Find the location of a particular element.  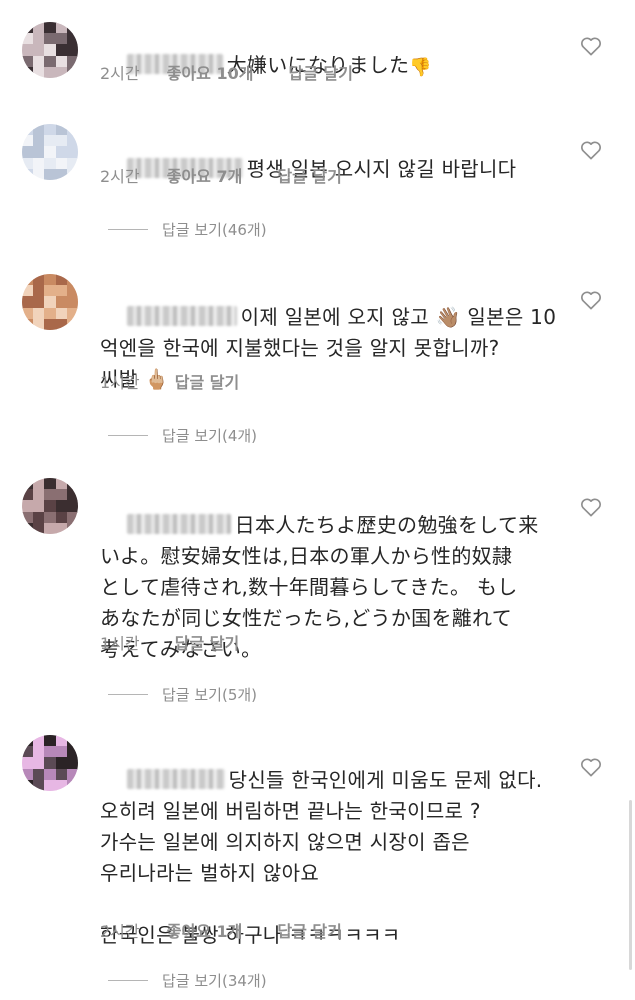

view-replies-button: 답글 보기(46개) is located at coordinates (187, 229).